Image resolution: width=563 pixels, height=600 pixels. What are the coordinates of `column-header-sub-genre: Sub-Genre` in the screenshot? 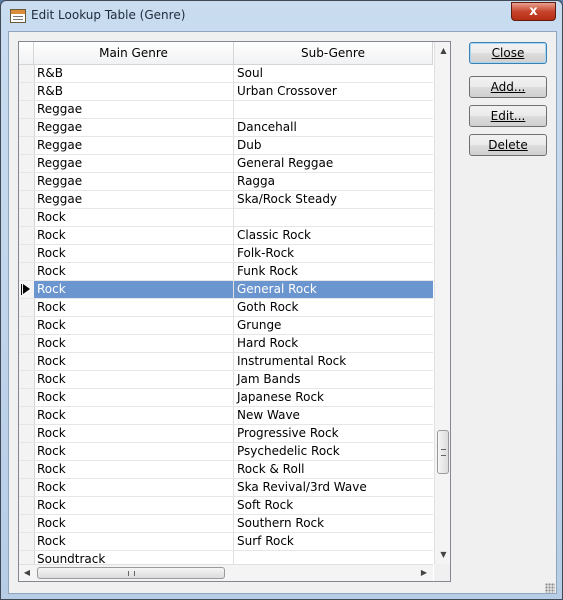 It's located at (333, 53).